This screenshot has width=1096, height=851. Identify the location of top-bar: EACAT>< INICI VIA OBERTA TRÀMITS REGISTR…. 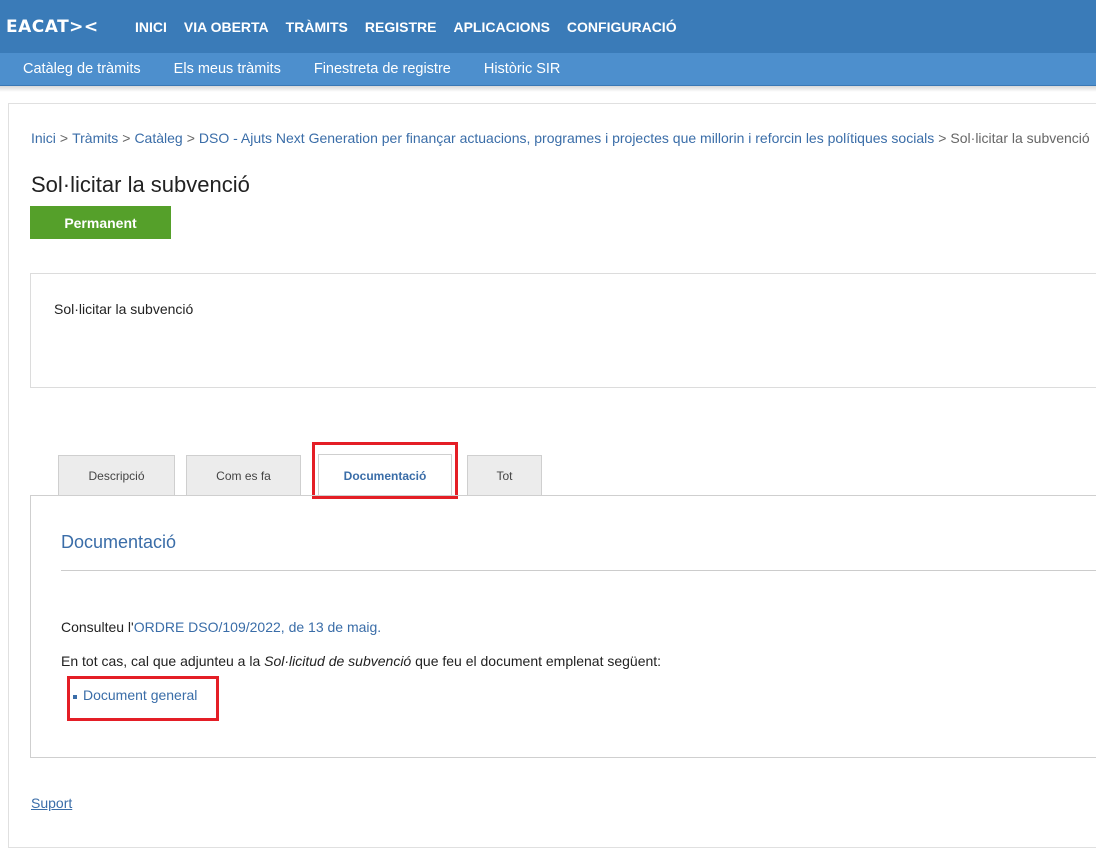
(548, 26).